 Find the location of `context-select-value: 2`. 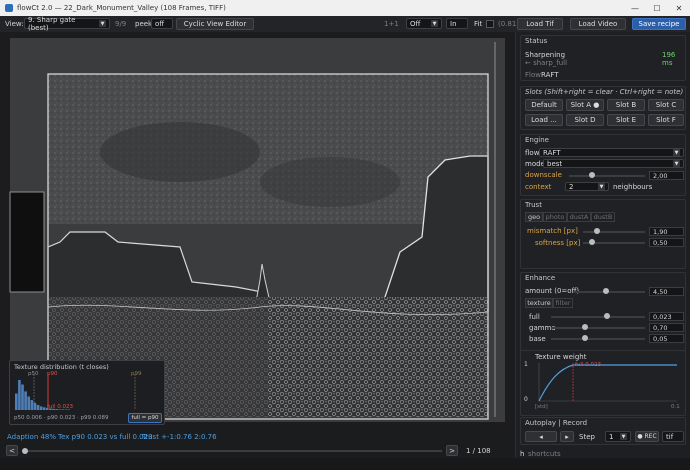

context-select-value: 2 is located at coordinates (571, 186).